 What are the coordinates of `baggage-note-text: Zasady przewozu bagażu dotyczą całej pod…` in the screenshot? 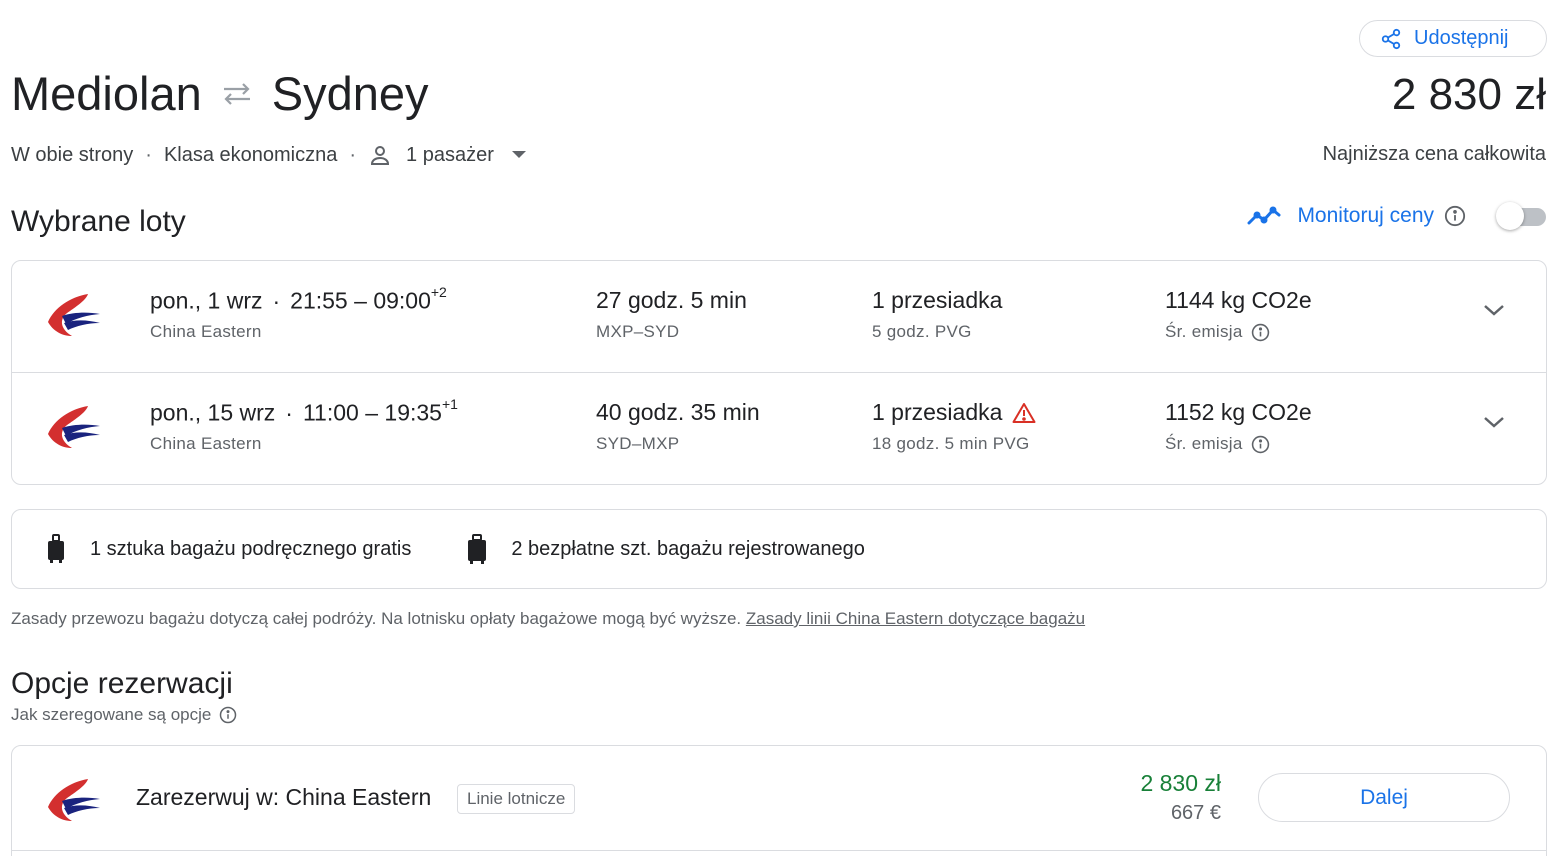 It's located at (376, 618).